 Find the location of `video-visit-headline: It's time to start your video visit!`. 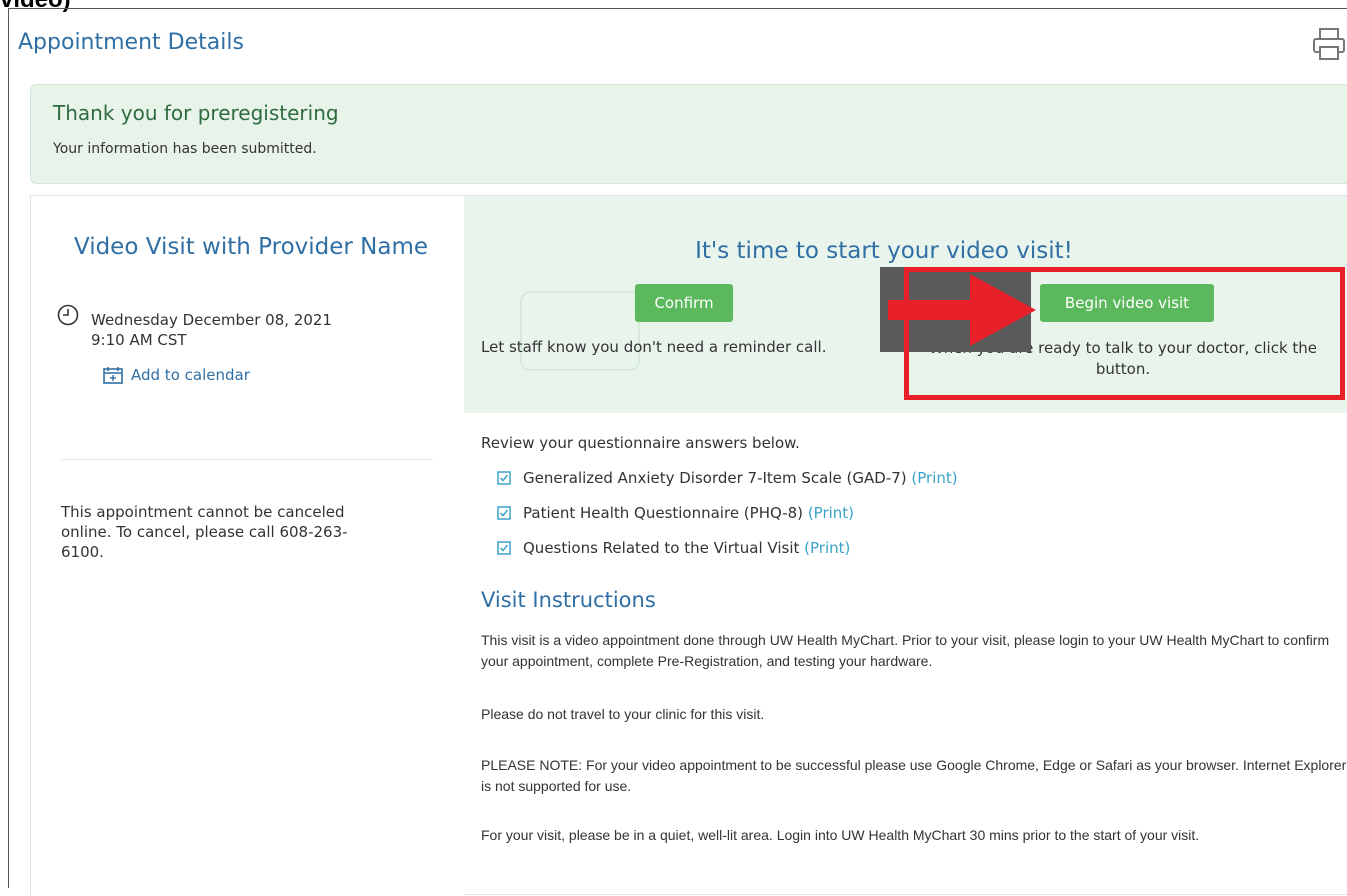

video-visit-headline: It's time to start your video visit! is located at coordinates (884, 251).